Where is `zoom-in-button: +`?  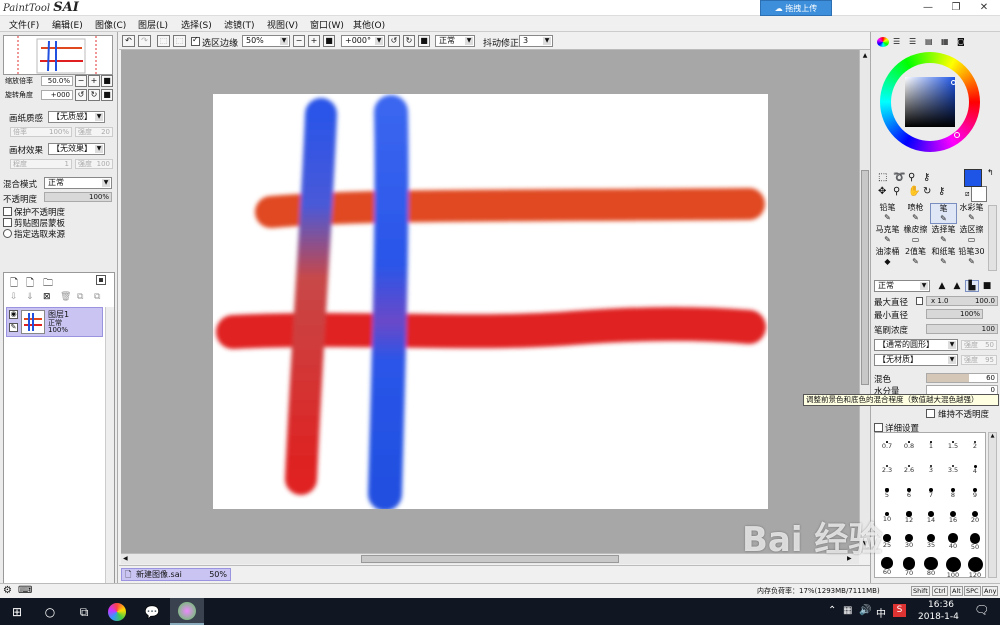 zoom-in-button: + is located at coordinates (94, 81).